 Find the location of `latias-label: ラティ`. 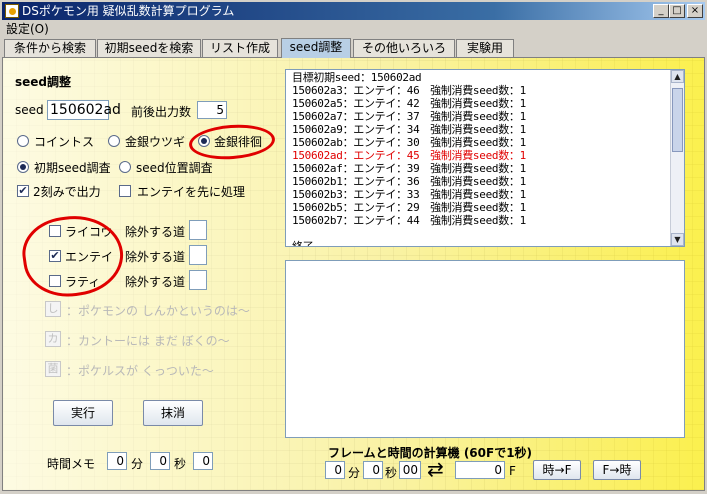

latias-label: ラティ is located at coordinates (83, 282).